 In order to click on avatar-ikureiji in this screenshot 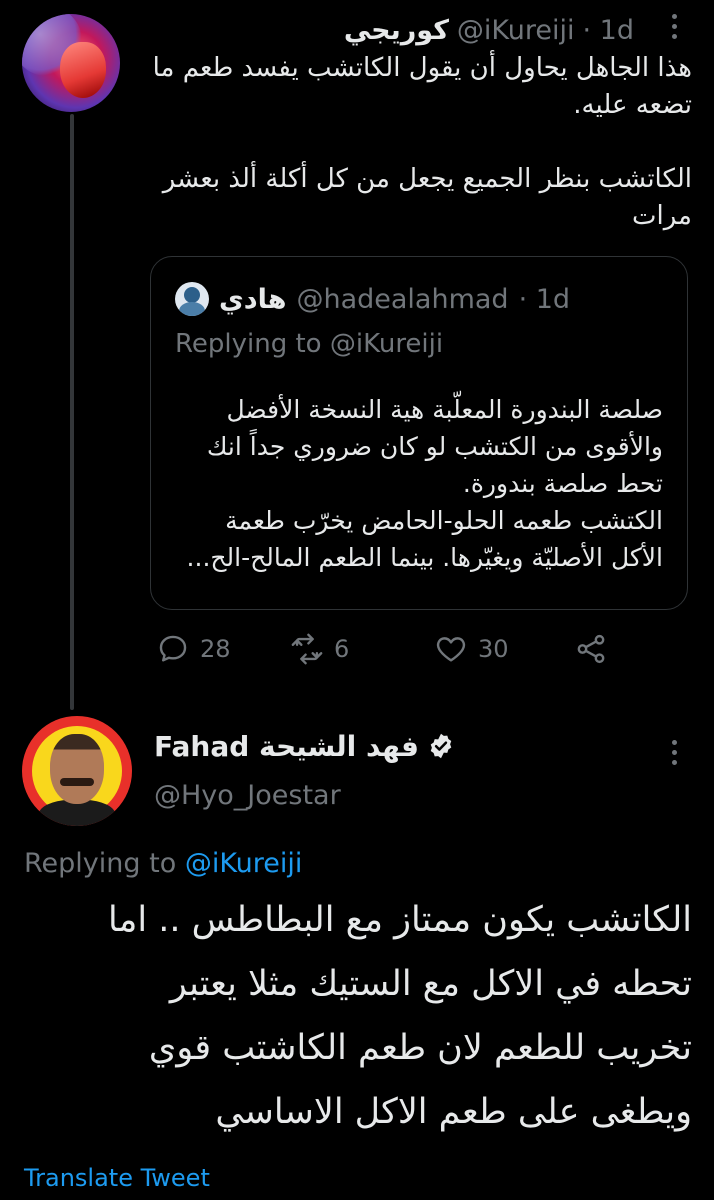, I will do `click(71, 63)`.